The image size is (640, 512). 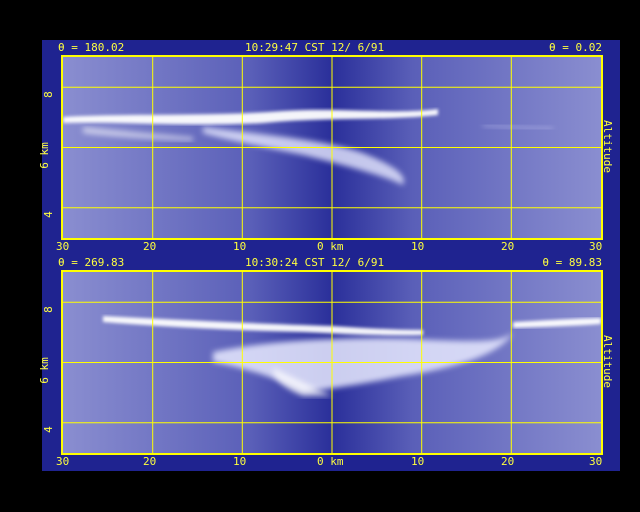 What do you see at coordinates (48, 214) in the screenshot?
I see `top-ytick-4: 4` at bounding box center [48, 214].